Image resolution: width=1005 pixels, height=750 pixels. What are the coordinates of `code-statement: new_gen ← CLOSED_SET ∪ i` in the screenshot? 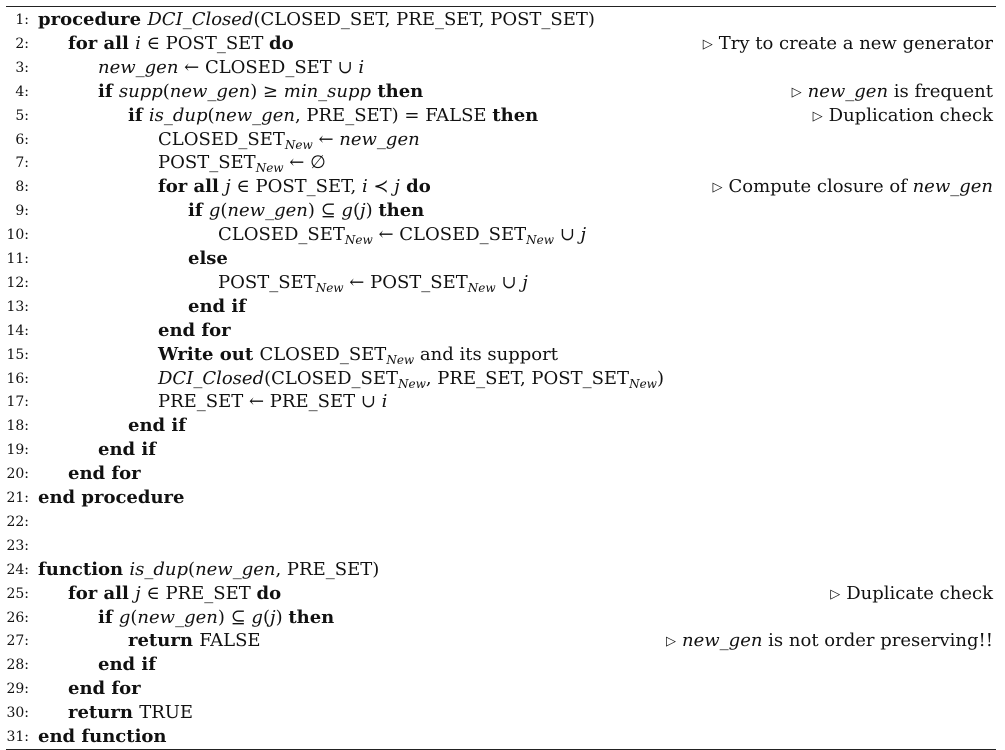 It's located at (231, 68).